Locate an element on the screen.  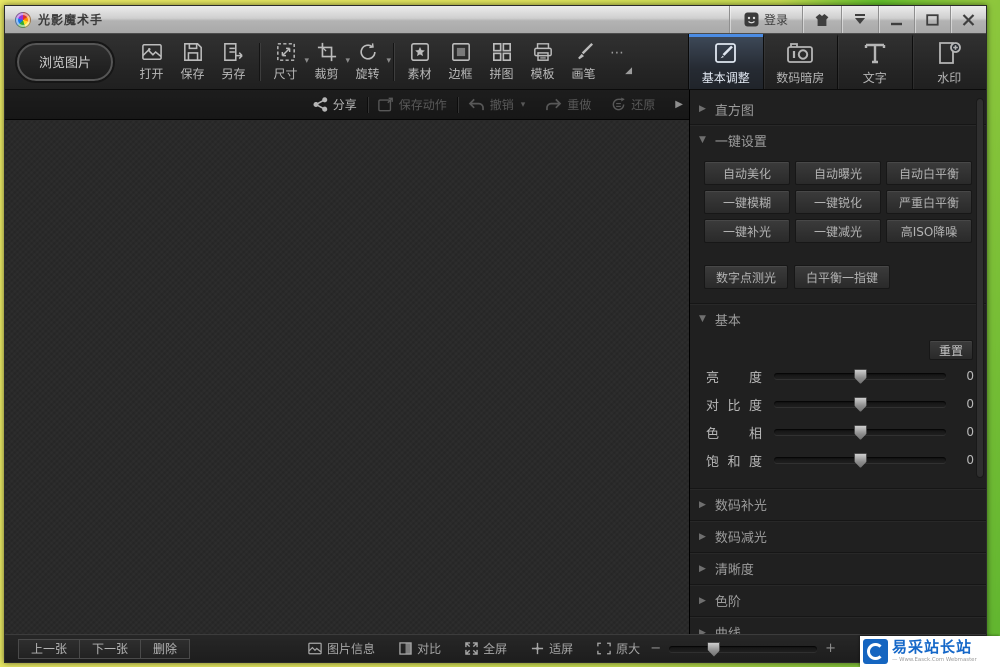
saturation-slider-handle is located at coordinates (860, 460).